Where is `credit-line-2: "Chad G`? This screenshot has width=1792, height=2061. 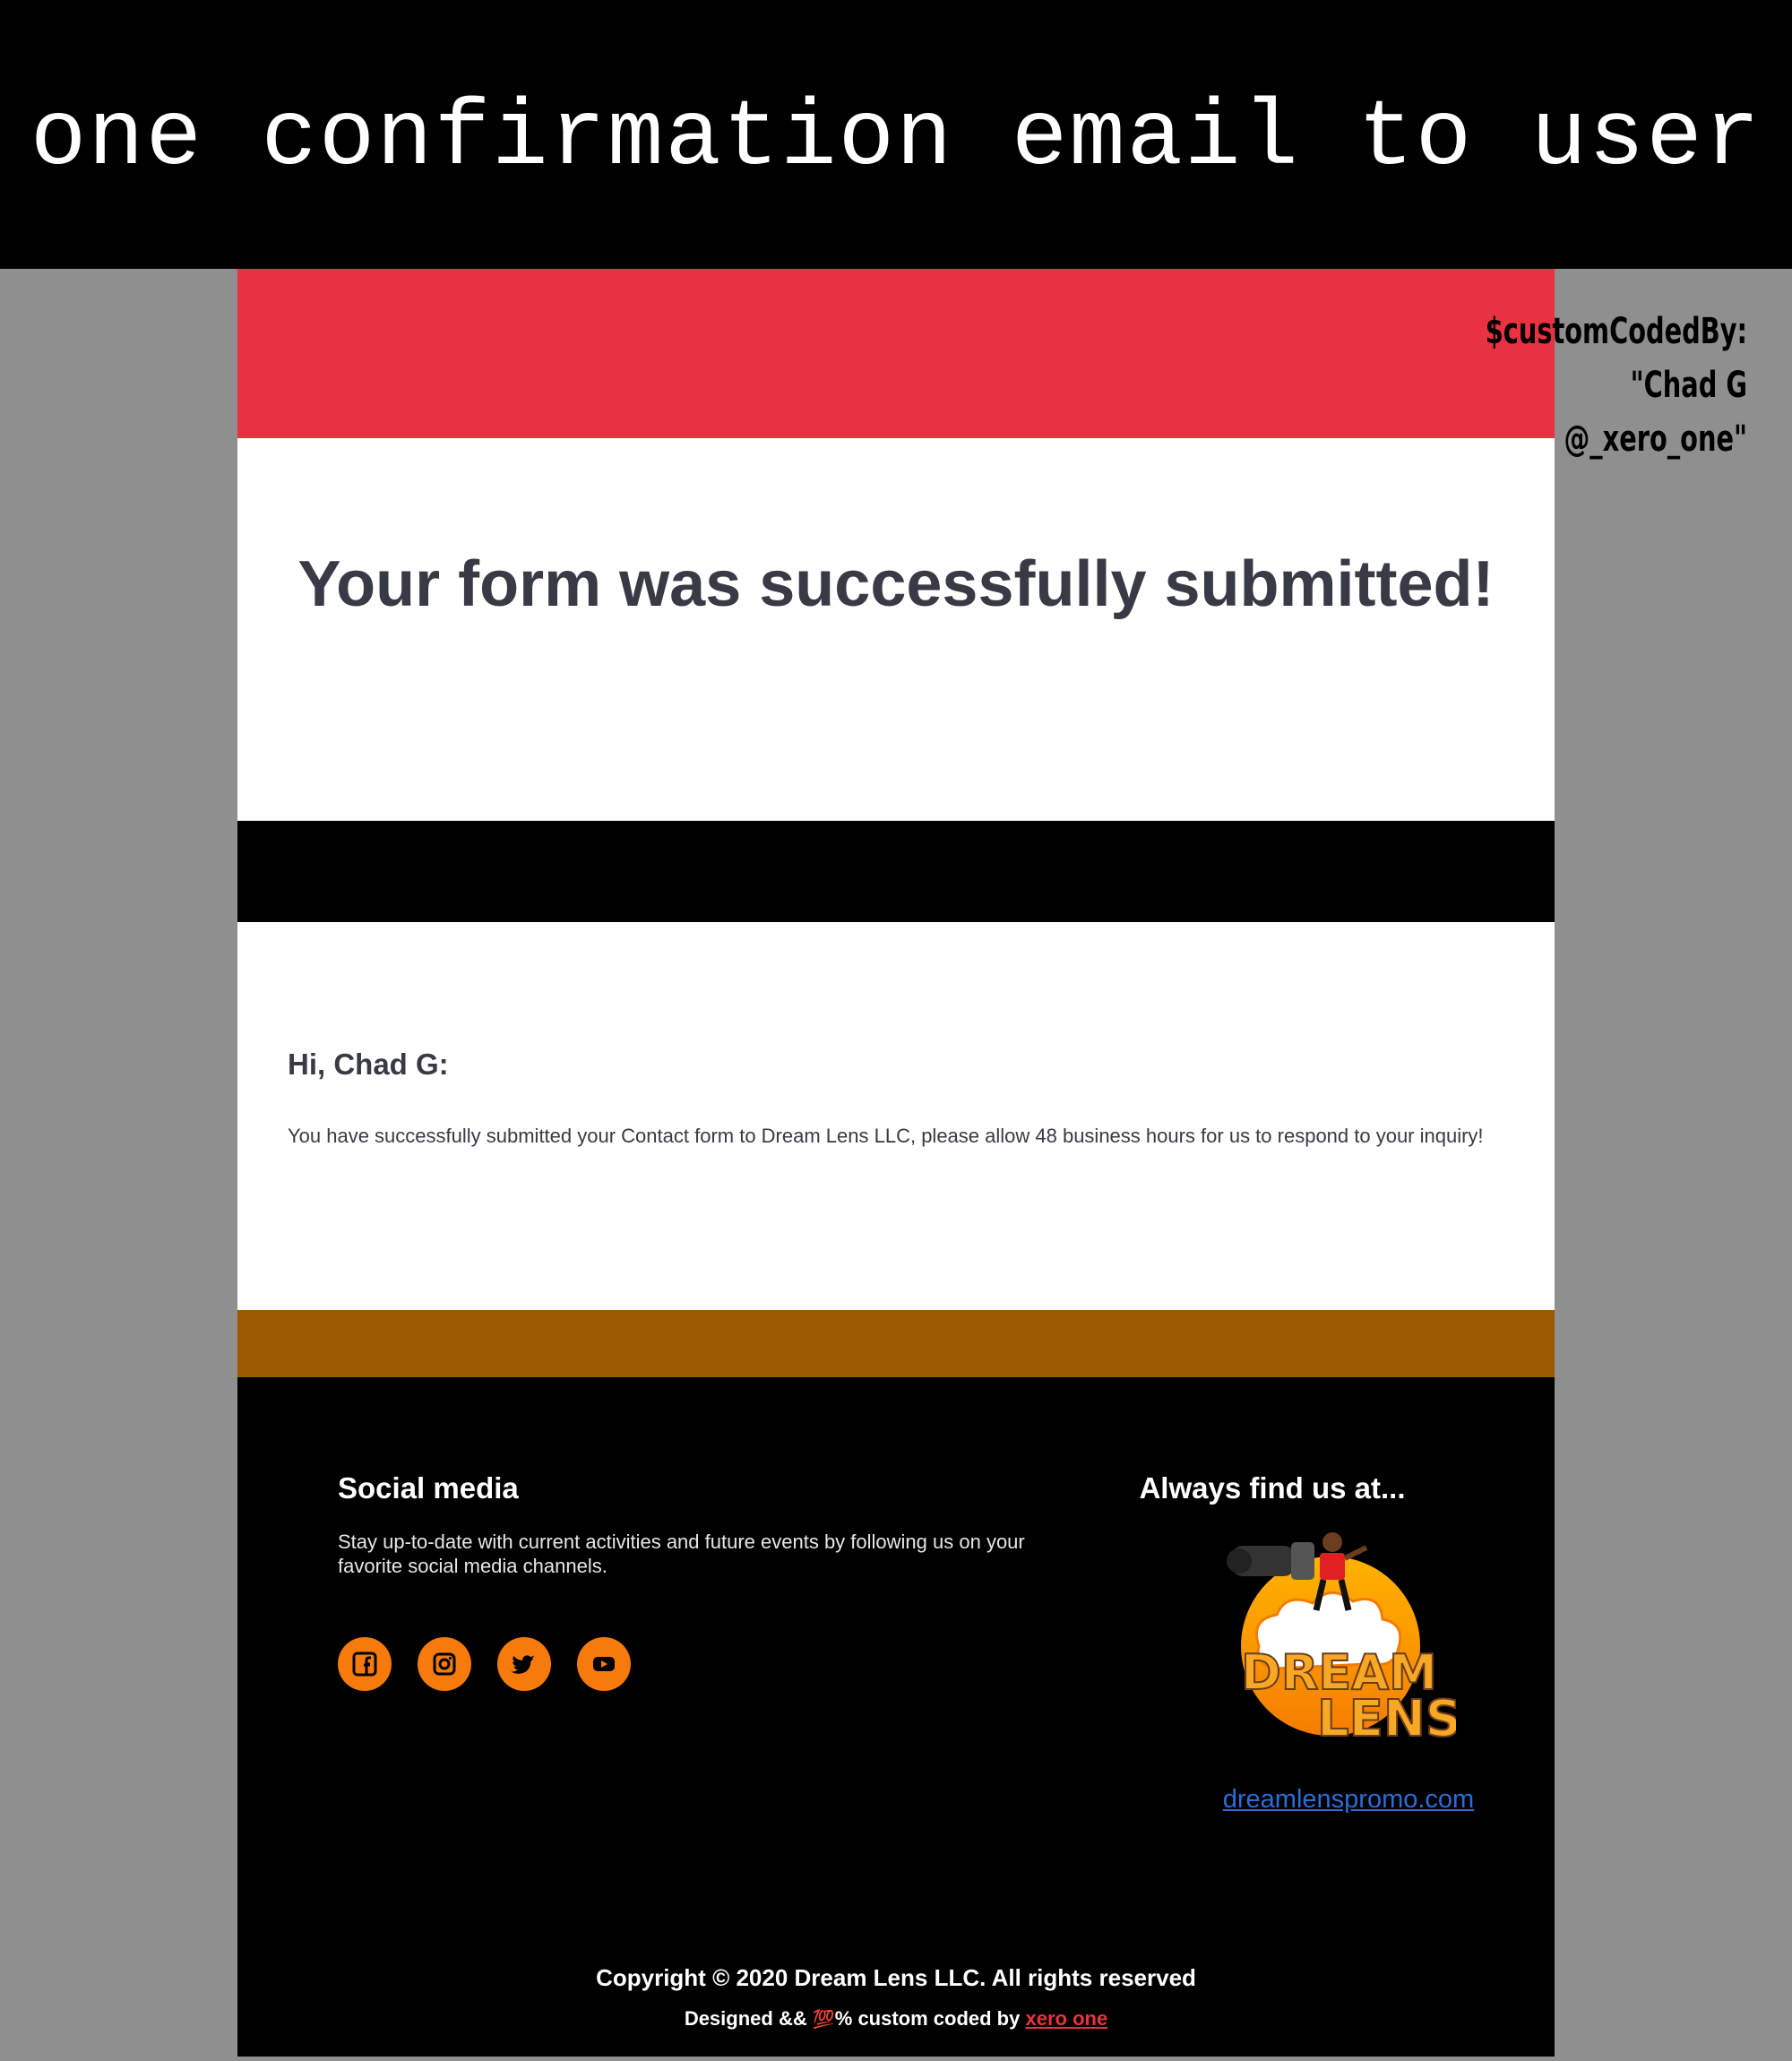 credit-line-2: "Chad G is located at coordinates (1688, 385).